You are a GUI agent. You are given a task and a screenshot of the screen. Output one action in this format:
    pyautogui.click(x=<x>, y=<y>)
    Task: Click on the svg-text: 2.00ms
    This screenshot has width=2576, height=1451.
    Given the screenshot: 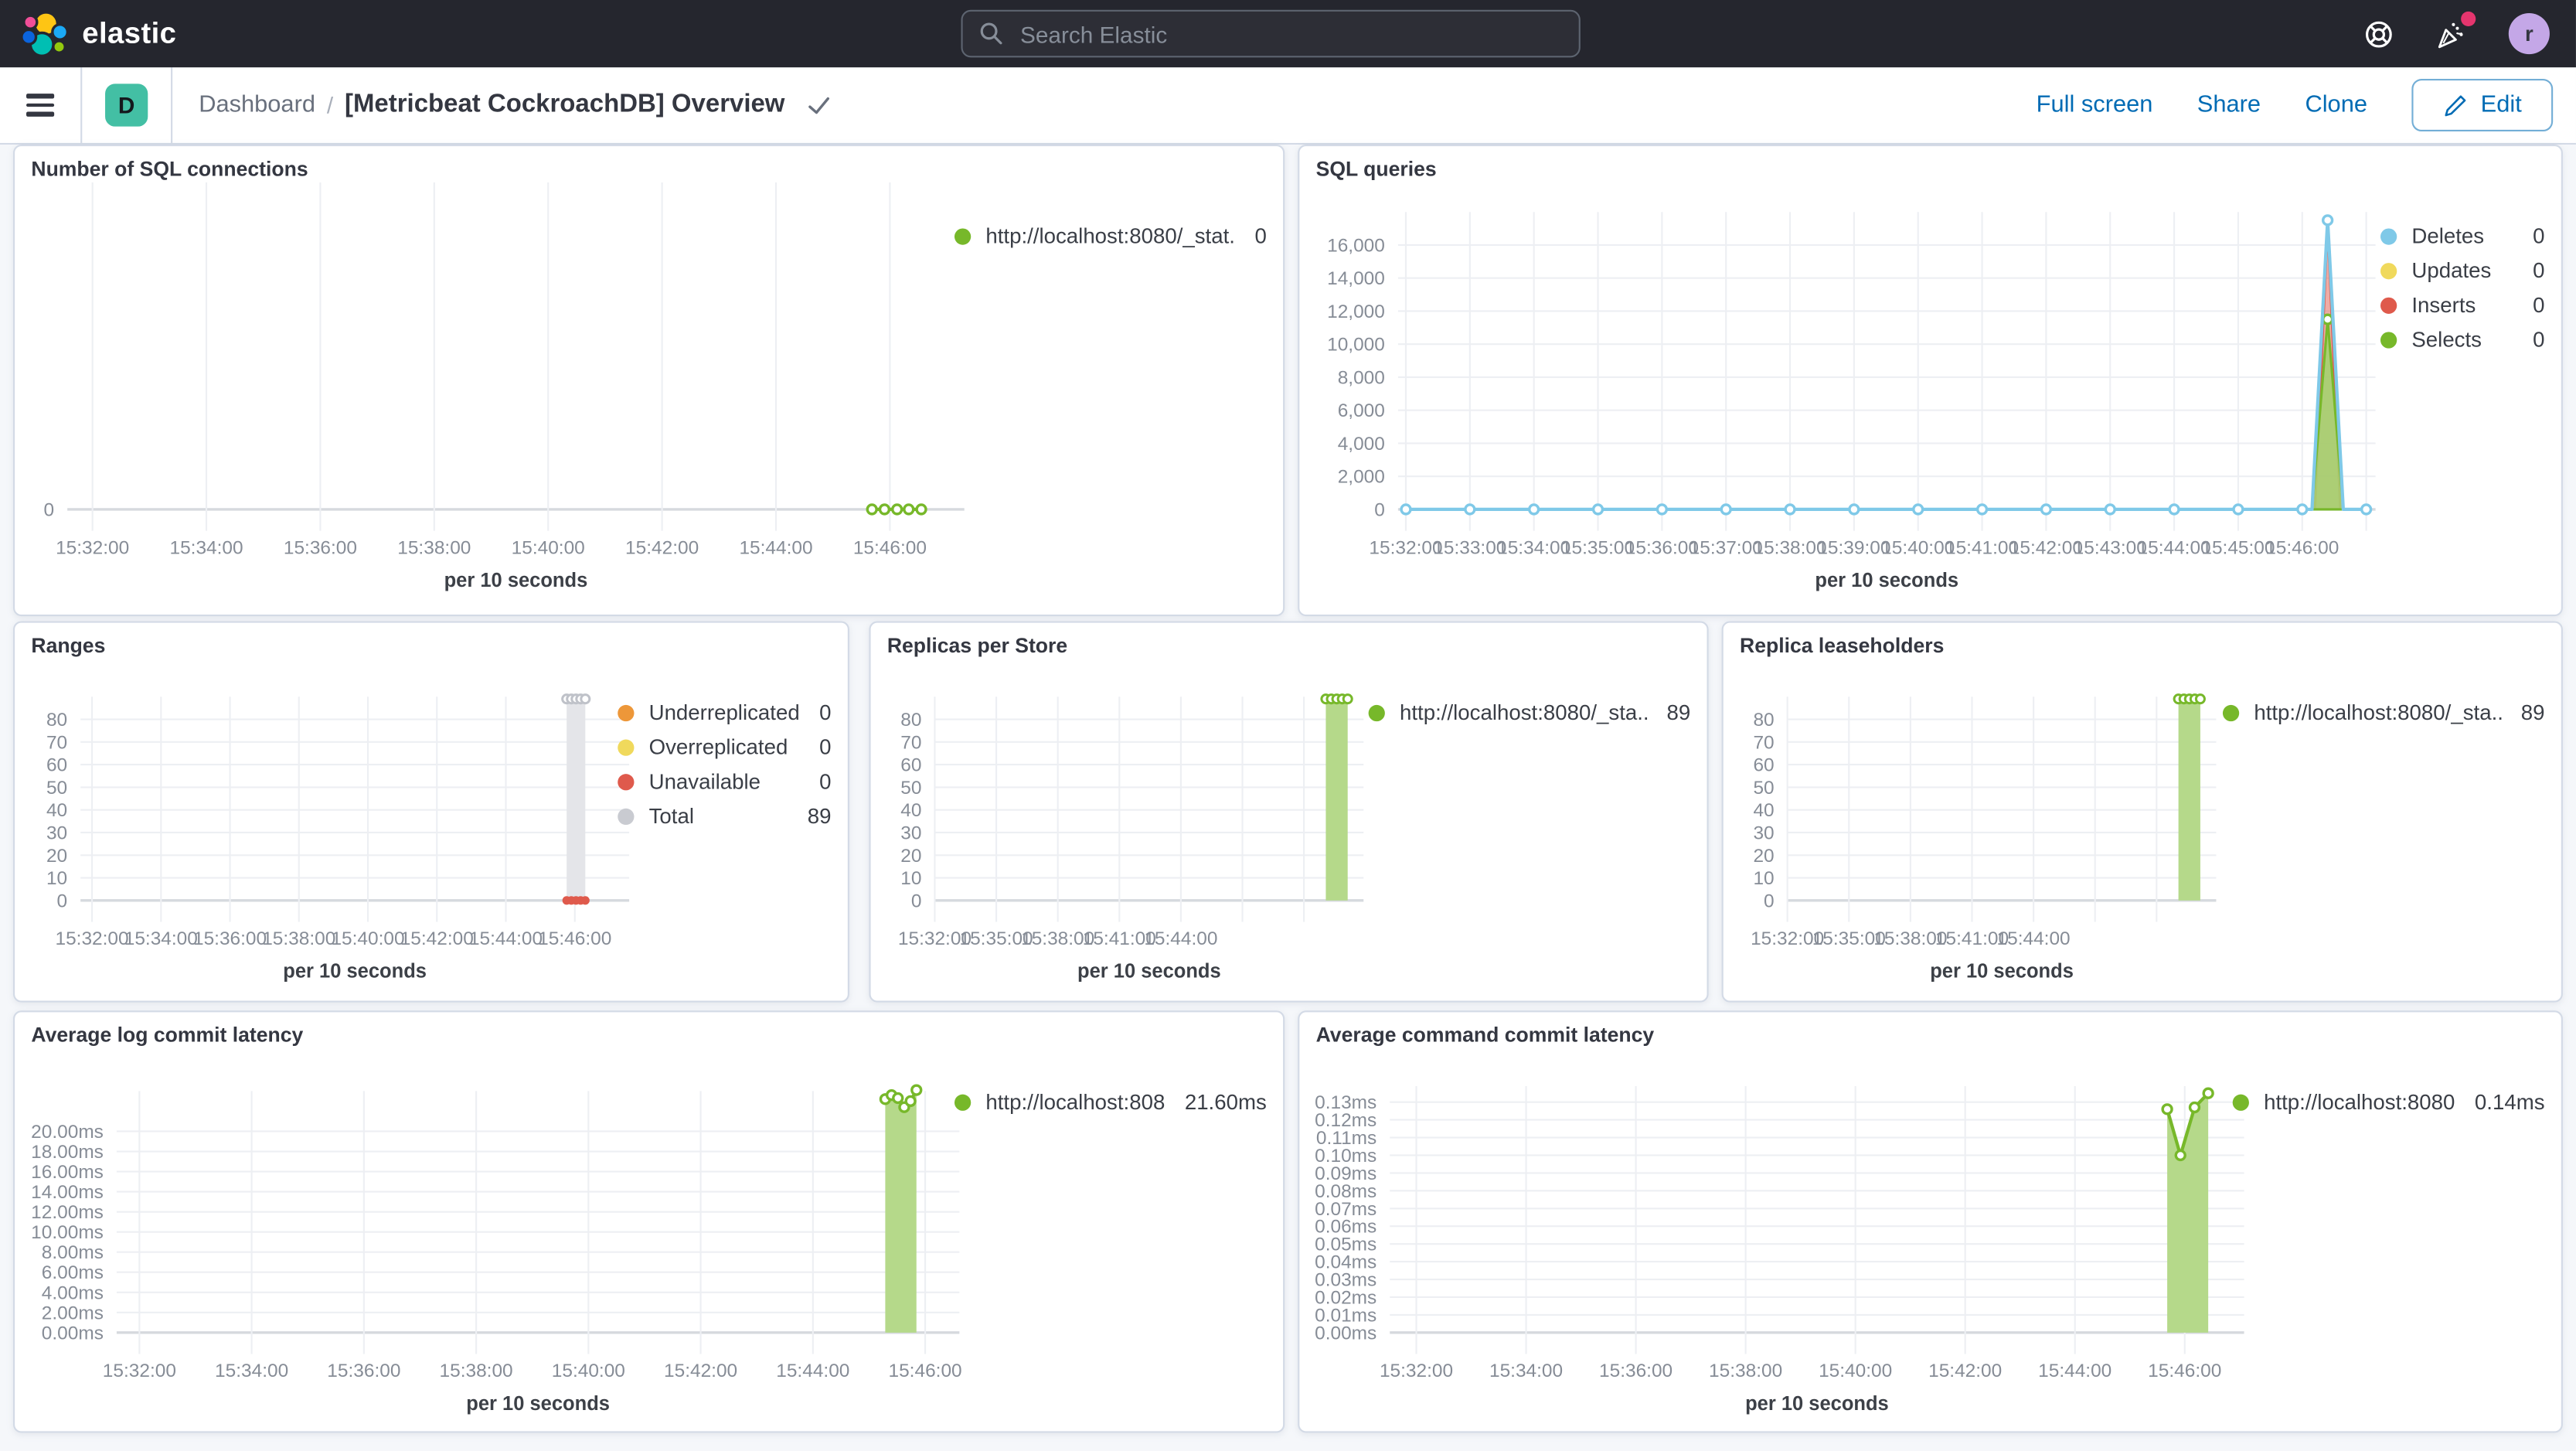 What is the action you would take?
    pyautogui.click(x=73, y=1313)
    